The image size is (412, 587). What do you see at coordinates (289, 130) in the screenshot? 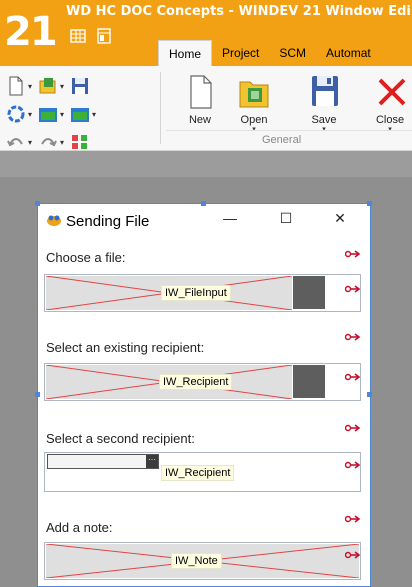
I see `group-divider` at bounding box center [289, 130].